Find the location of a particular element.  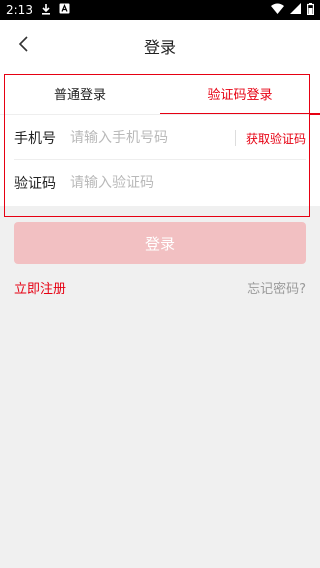

page-title: 登录 is located at coordinates (159, 47).